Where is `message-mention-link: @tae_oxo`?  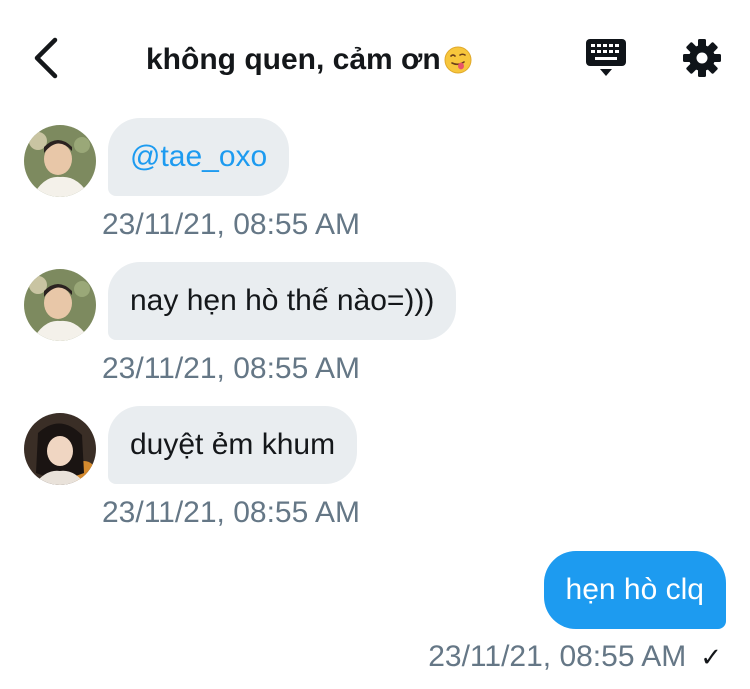 message-mention-link: @tae_oxo is located at coordinates (198, 157).